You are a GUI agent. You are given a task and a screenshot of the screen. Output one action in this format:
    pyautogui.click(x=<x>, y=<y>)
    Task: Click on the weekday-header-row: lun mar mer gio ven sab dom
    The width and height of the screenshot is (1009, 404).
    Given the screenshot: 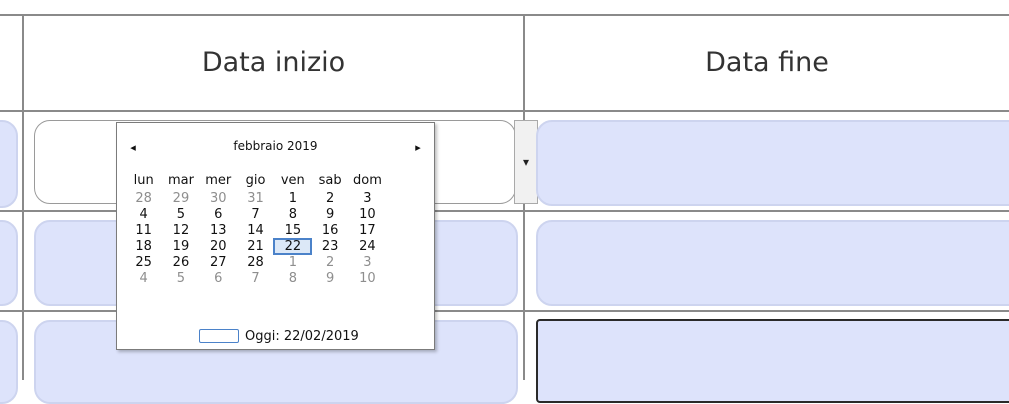 What is the action you would take?
    pyautogui.click(x=278, y=181)
    